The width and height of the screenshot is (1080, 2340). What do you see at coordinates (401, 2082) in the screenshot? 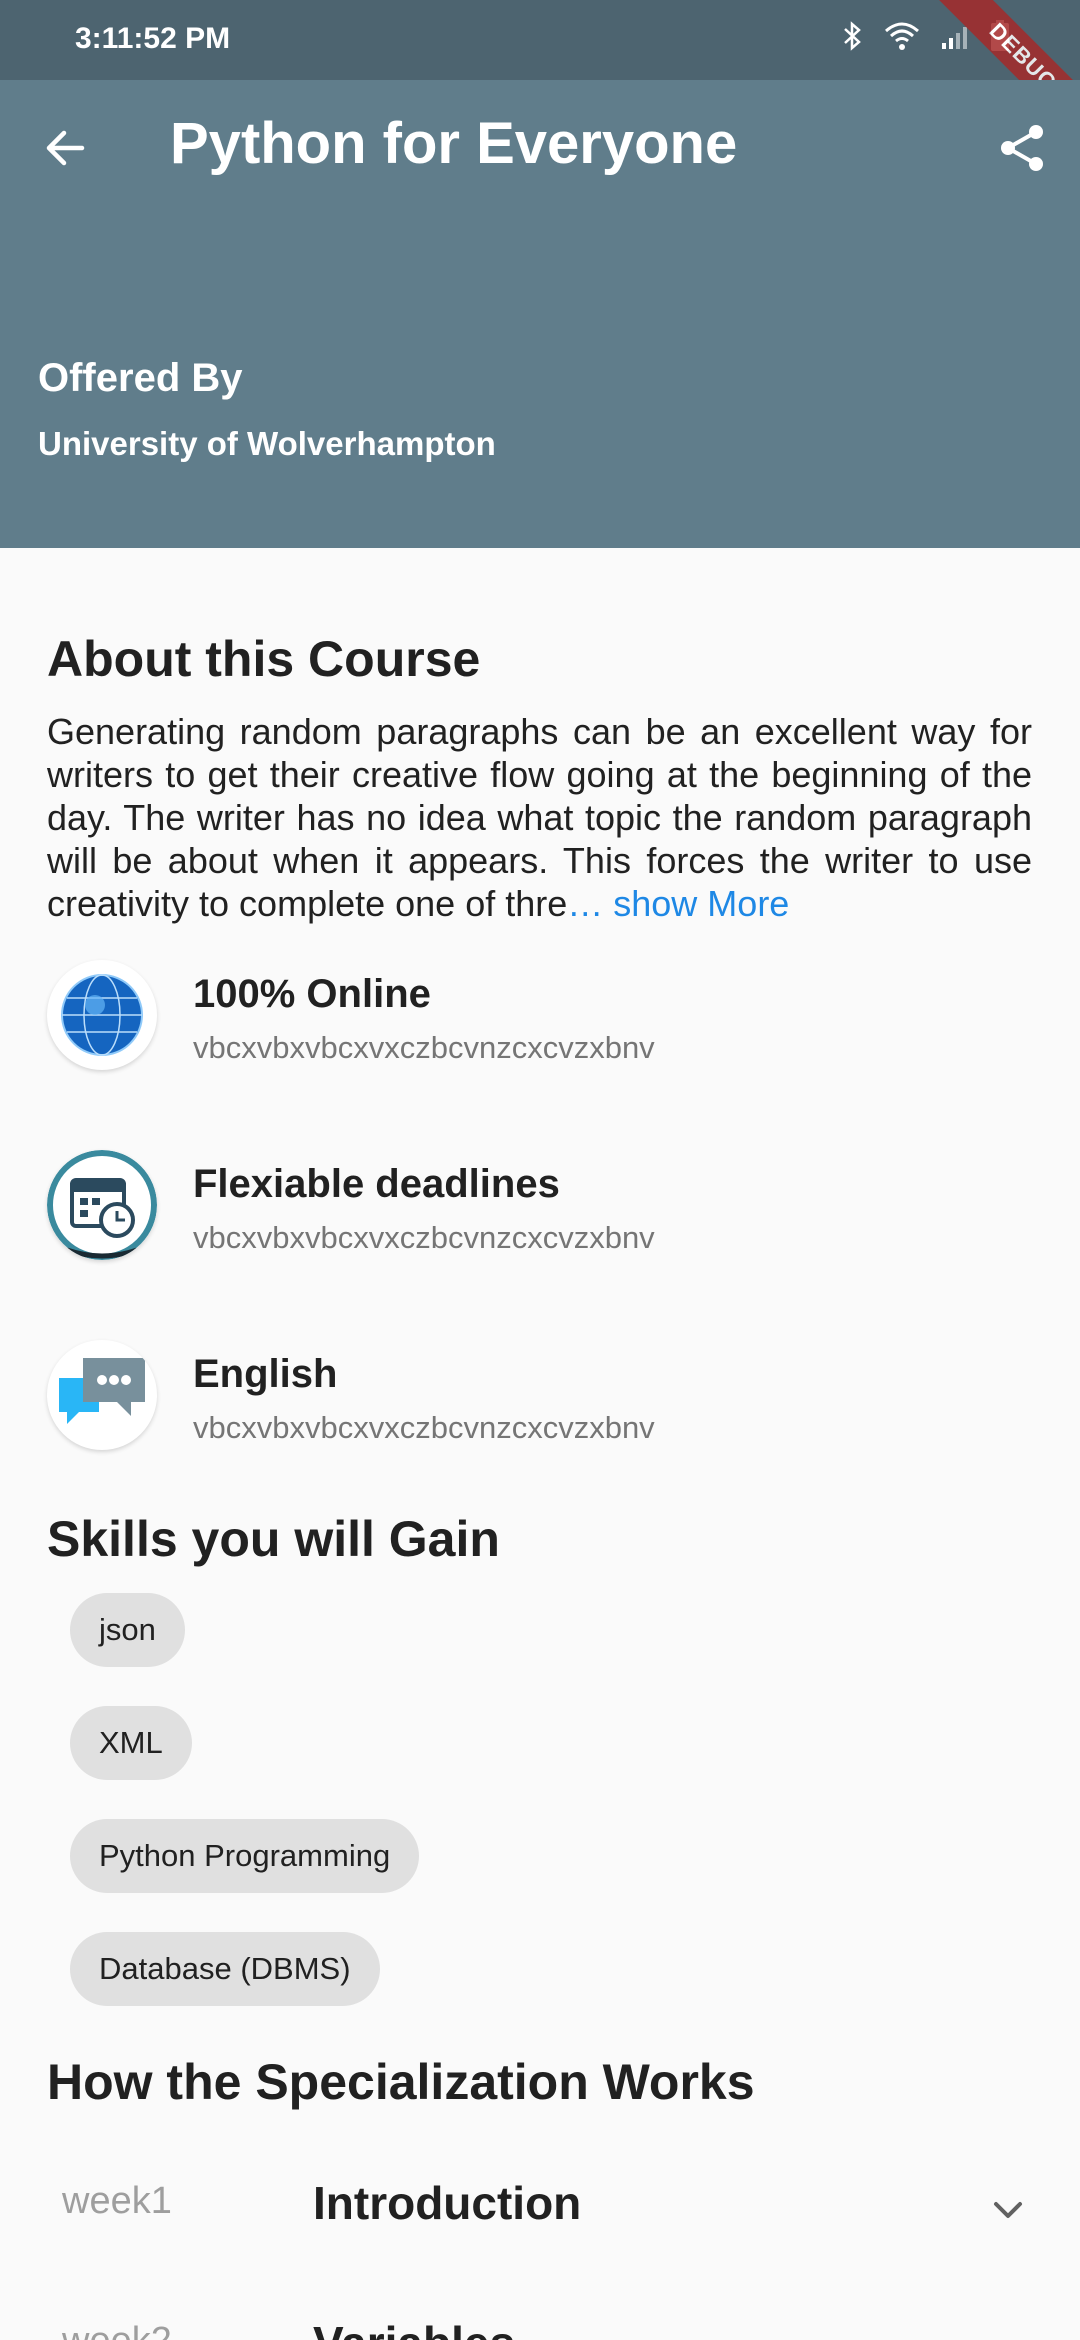
I see `specialization-title: How the Specialization Works` at bounding box center [401, 2082].